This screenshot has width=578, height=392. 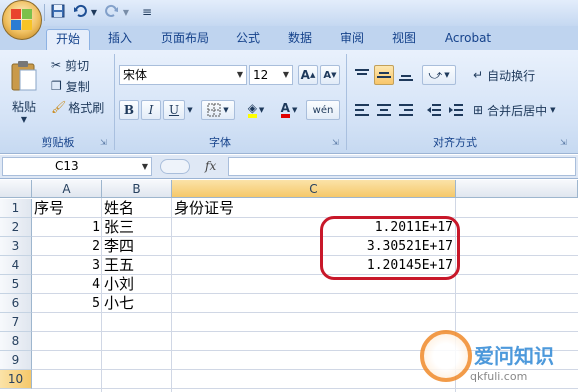 What do you see at coordinates (402, 166) in the screenshot?
I see `formula-input` at bounding box center [402, 166].